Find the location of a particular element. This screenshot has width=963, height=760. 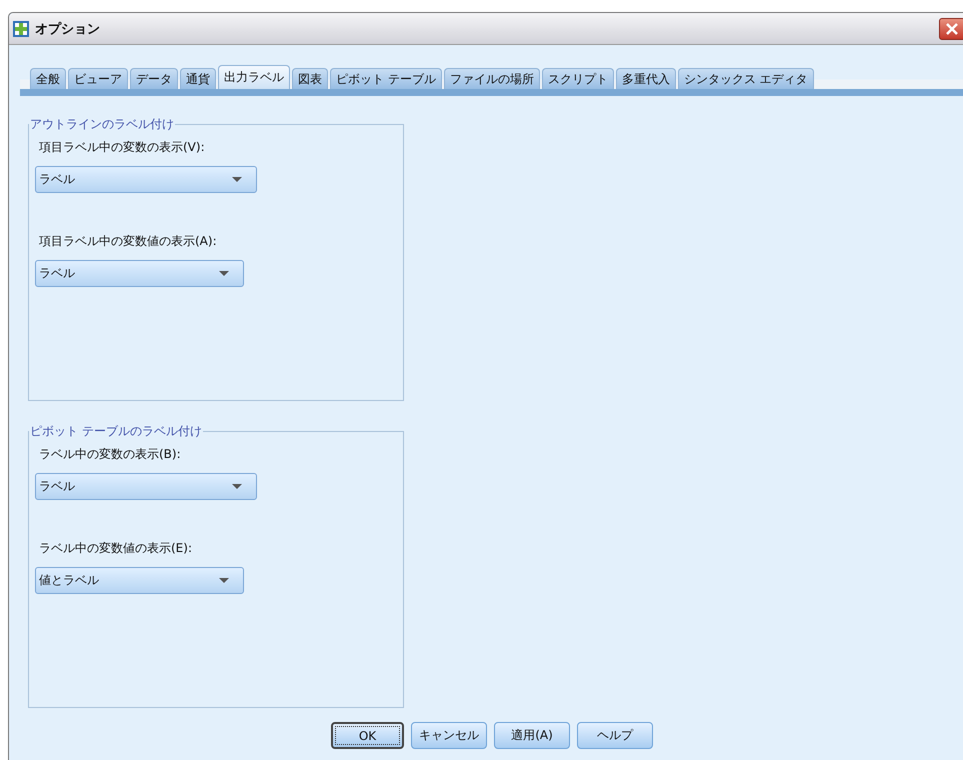

tab: スクリプト is located at coordinates (578, 78).